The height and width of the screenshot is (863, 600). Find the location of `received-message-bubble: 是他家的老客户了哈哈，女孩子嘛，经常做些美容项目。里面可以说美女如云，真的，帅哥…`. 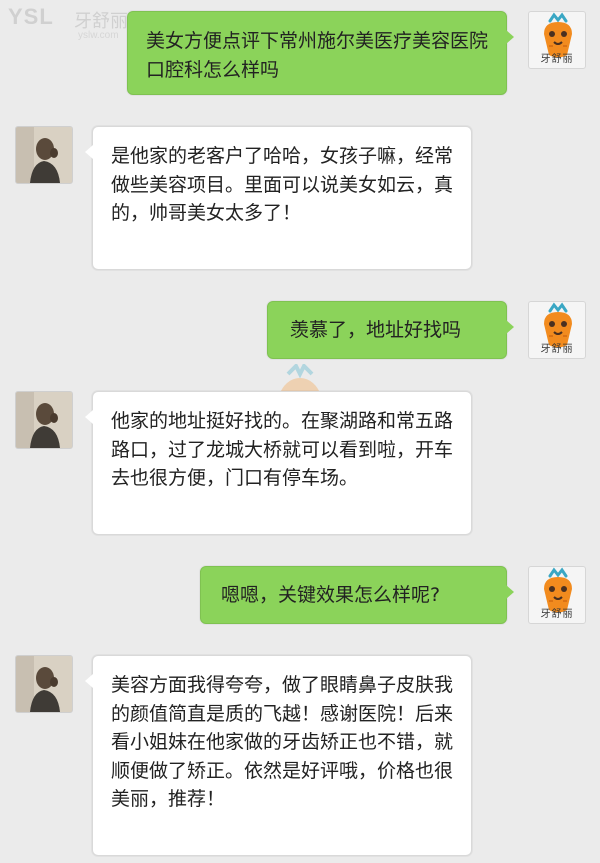

received-message-bubble: 是他家的老客户了哈哈，女孩子嘛，经常做些美容项目。里面可以说美女如云，真的，帅哥… is located at coordinates (278, 198).